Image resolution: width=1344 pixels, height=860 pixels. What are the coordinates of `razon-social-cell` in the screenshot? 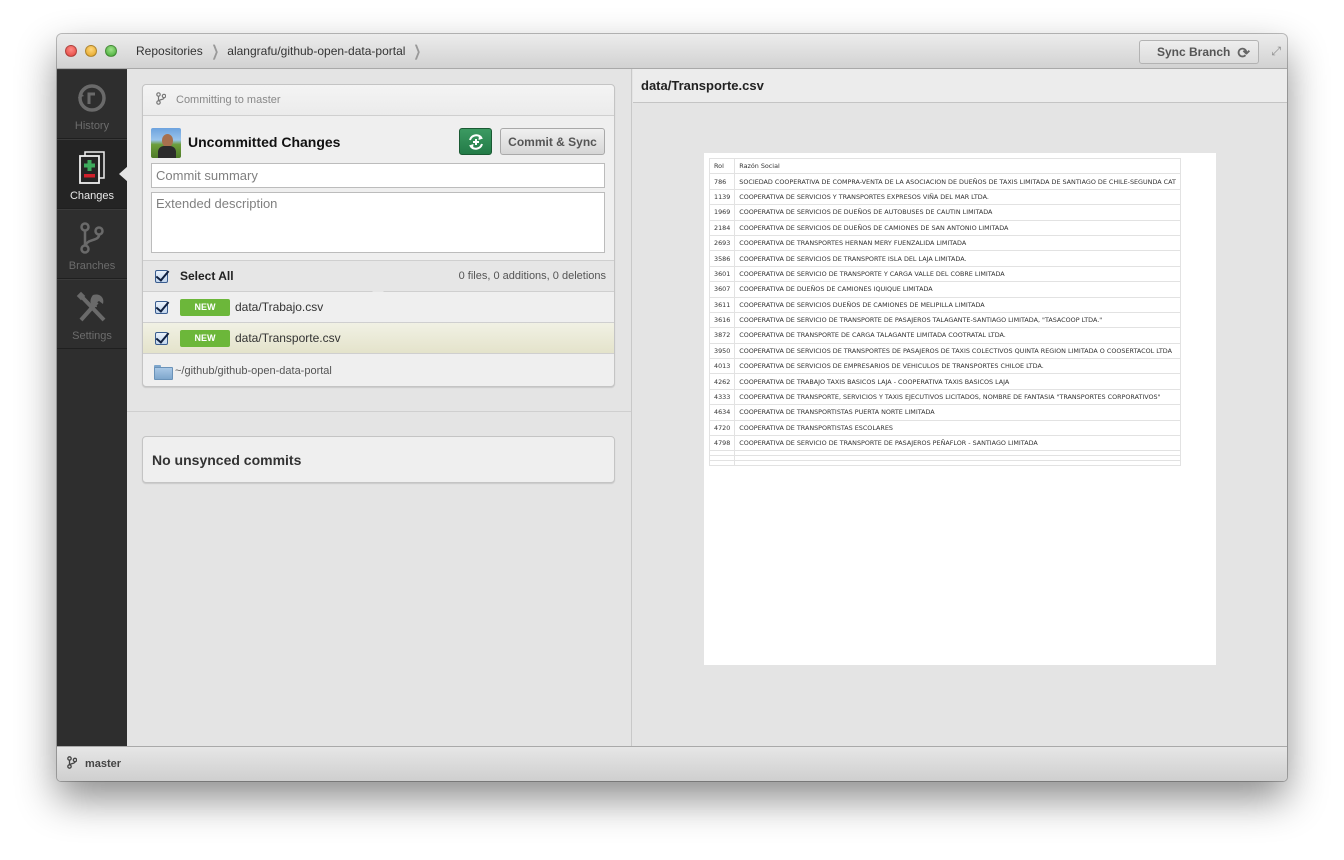 It's located at (957, 463).